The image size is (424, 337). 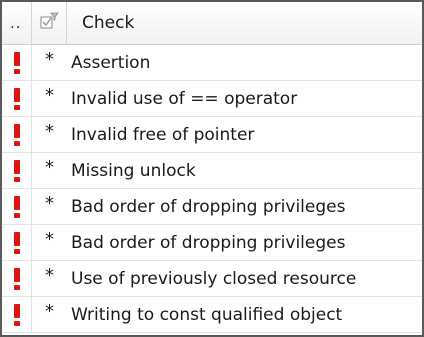 I want to click on checkbox-filter-icon, so click(x=49, y=23).